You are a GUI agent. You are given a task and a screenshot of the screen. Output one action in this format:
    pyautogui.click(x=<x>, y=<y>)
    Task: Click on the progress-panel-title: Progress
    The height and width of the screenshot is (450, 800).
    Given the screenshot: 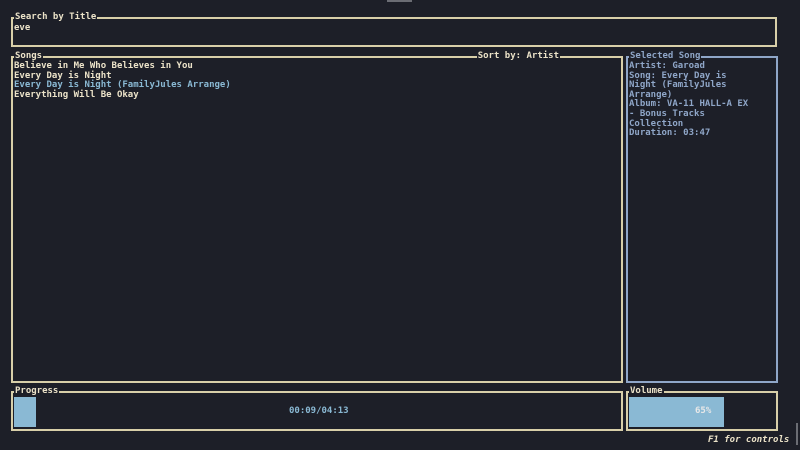 What is the action you would take?
    pyautogui.click(x=37, y=391)
    